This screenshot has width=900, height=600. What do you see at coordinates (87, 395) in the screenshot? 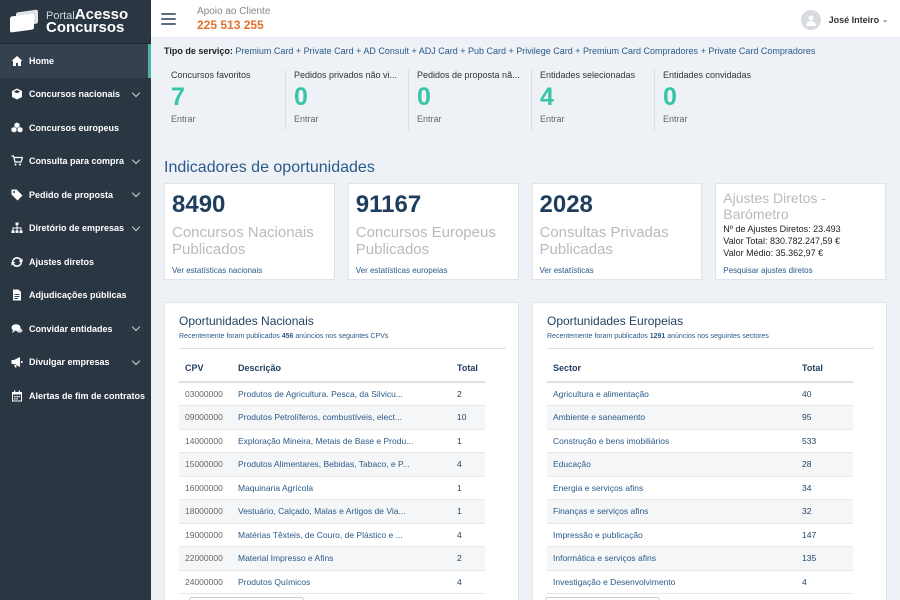
I see `sidebar-item-label: Alertas de fim de contratos` at bounding box center [87, 395].